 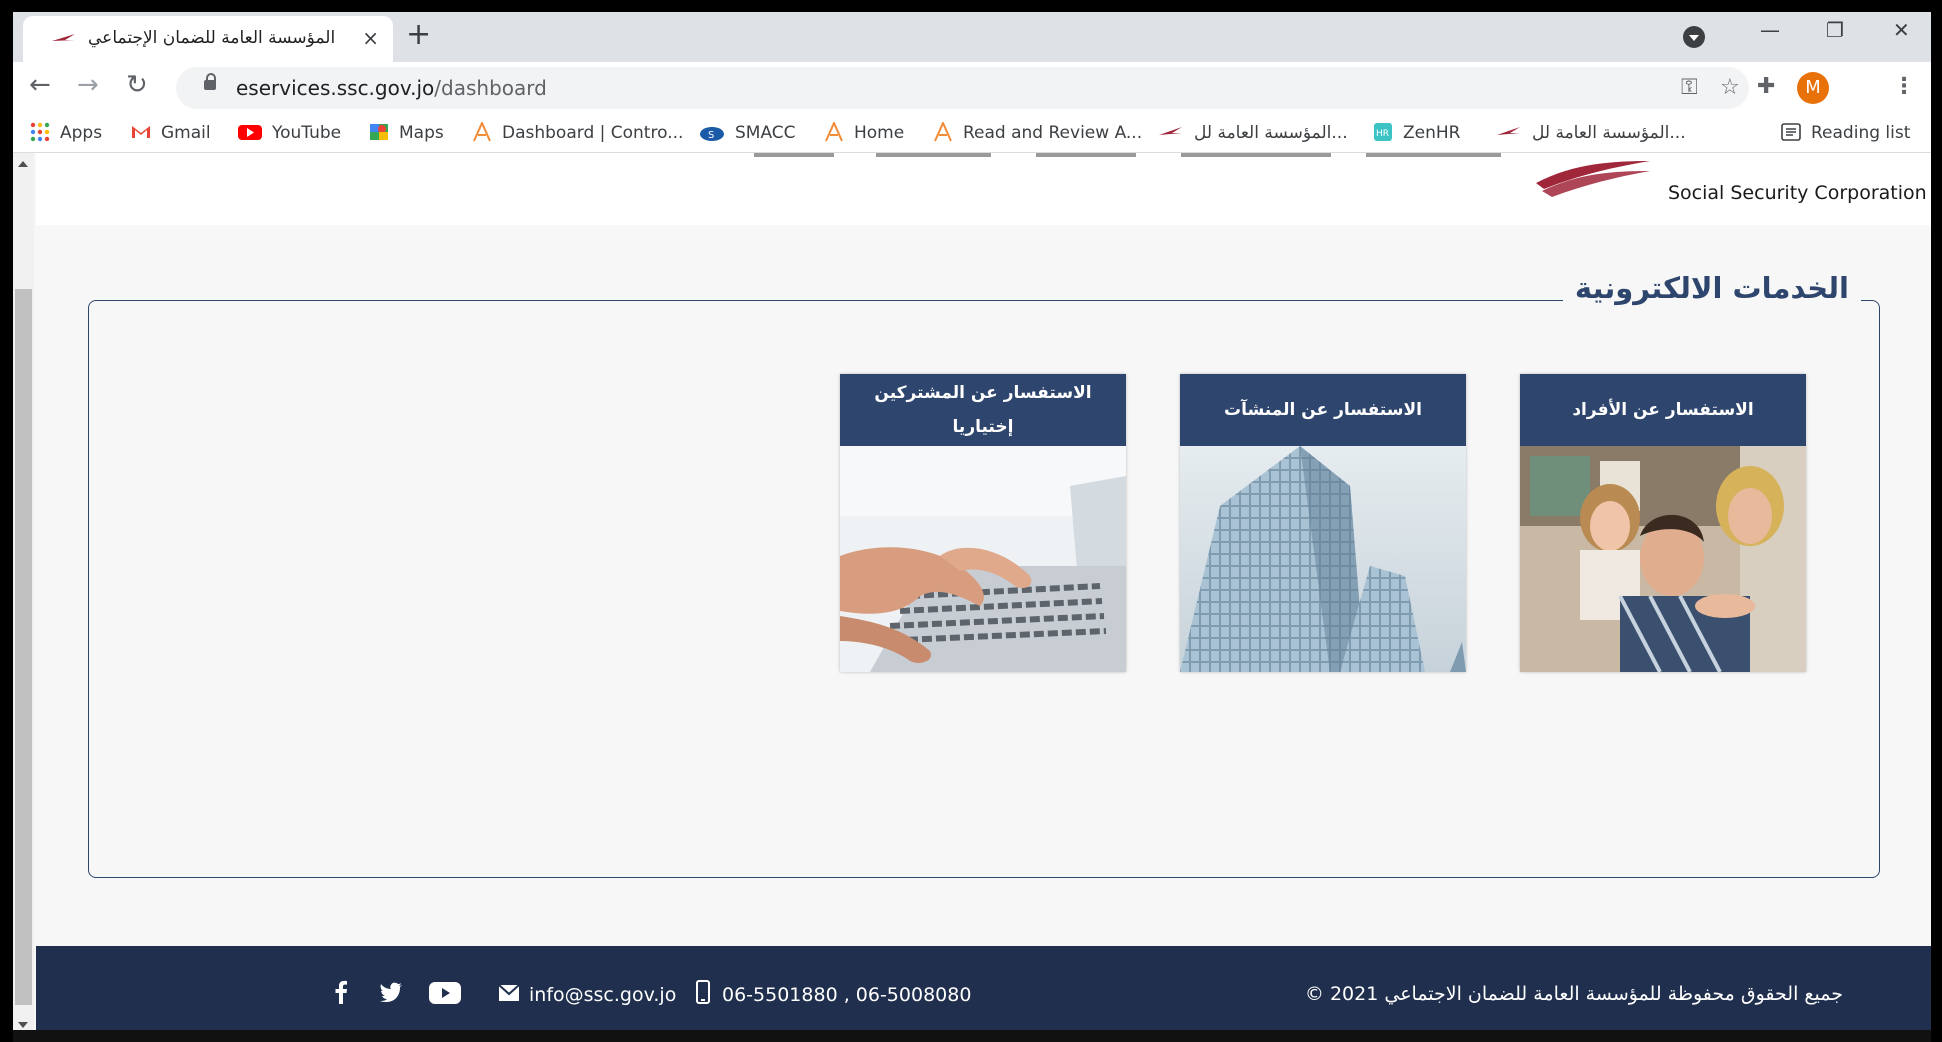 What do you see at coordinates (379, 132) in the screenshot?
I see `maps-icon` at bounding box center [379, 132].